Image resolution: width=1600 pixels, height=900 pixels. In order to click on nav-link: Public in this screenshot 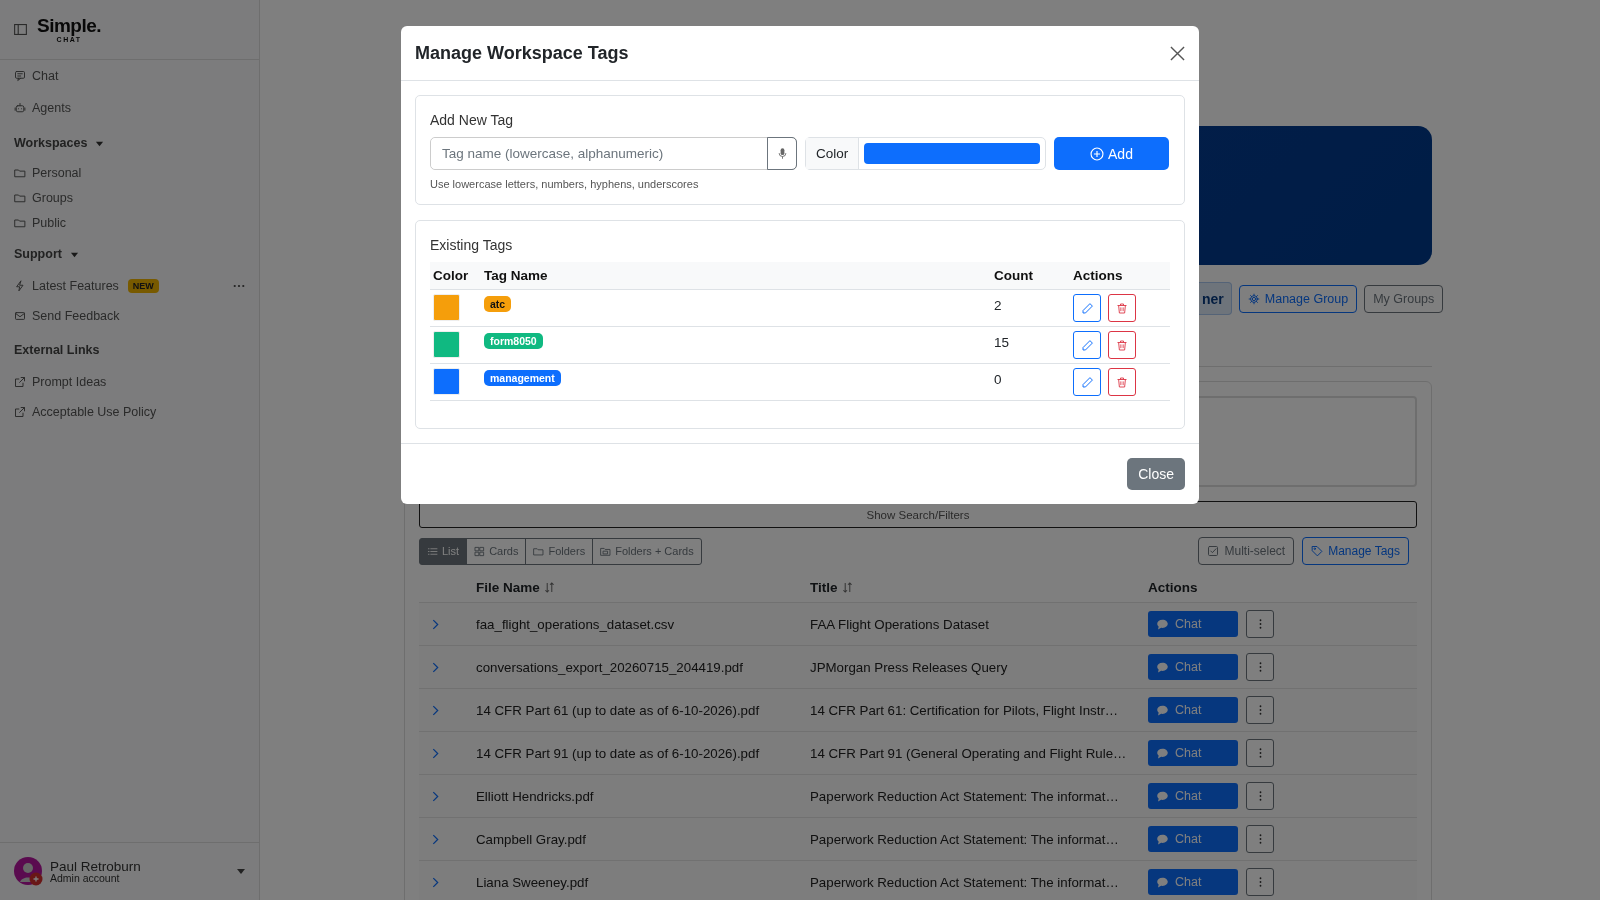, I will do `click(33, 222)`.